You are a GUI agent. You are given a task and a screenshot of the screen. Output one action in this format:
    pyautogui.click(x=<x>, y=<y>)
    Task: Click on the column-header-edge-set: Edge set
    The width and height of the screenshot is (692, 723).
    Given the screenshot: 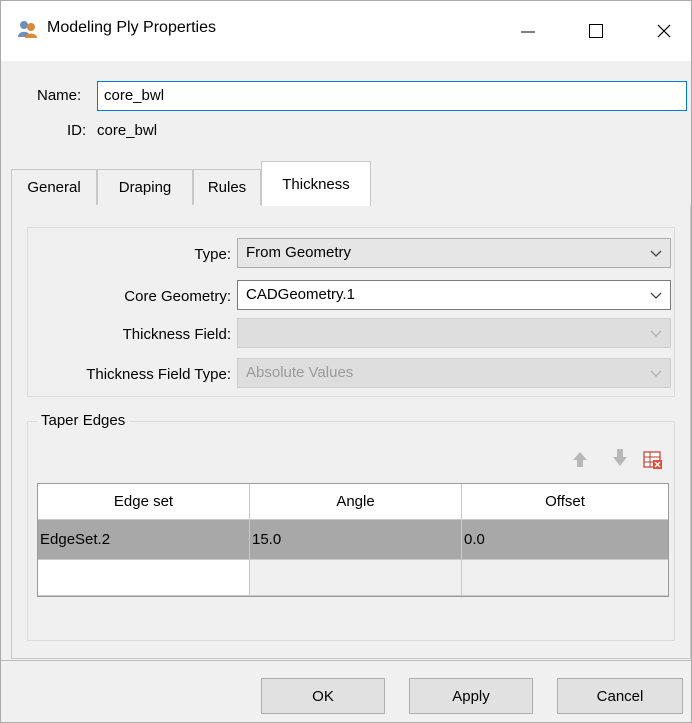 What is the action you would take?
    pyautogui.click(x=144, y=502)
    